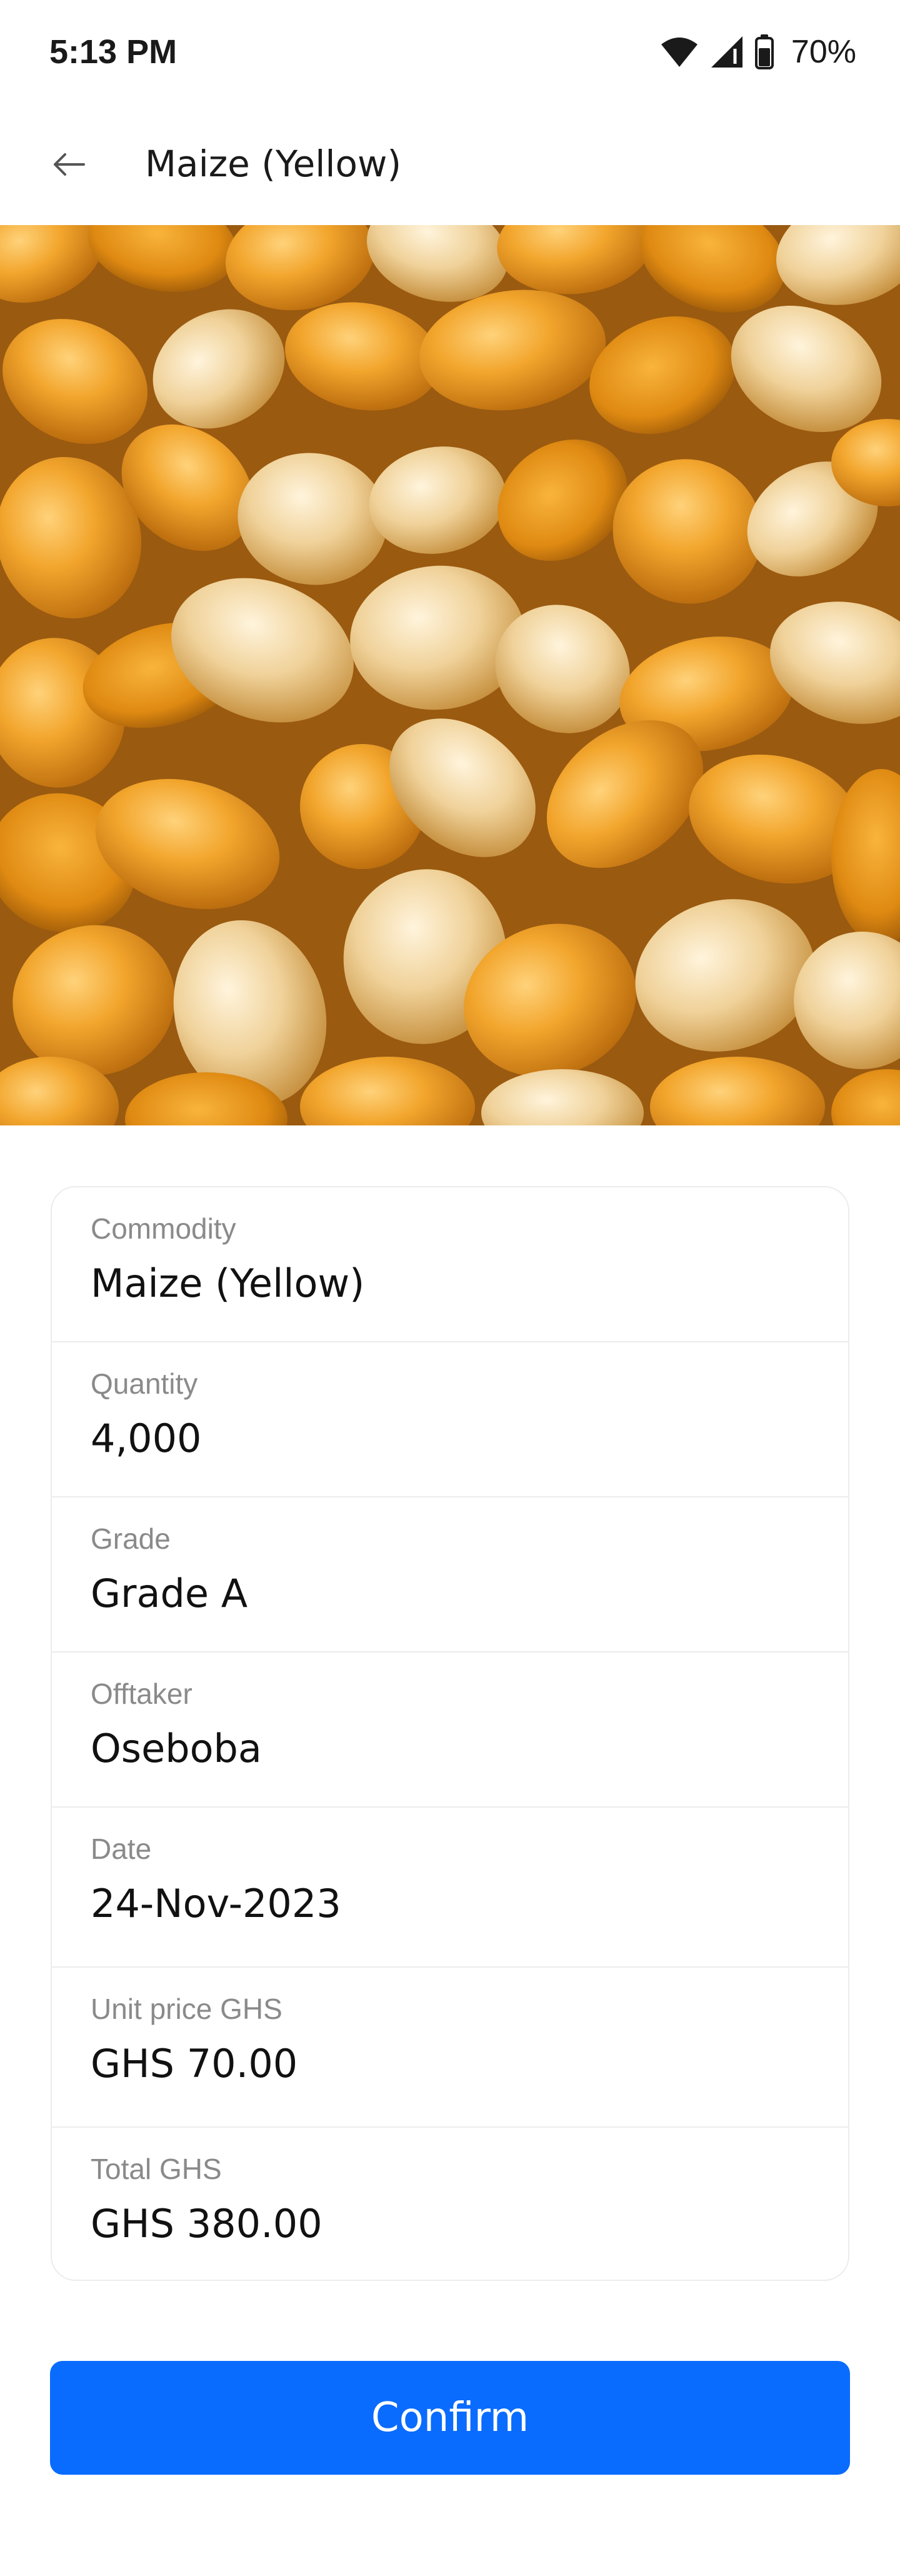 The image size is (900, 2576). Describe the element at coordinates (764, 51) in the screenshot. I see `battery-icon` at that location.